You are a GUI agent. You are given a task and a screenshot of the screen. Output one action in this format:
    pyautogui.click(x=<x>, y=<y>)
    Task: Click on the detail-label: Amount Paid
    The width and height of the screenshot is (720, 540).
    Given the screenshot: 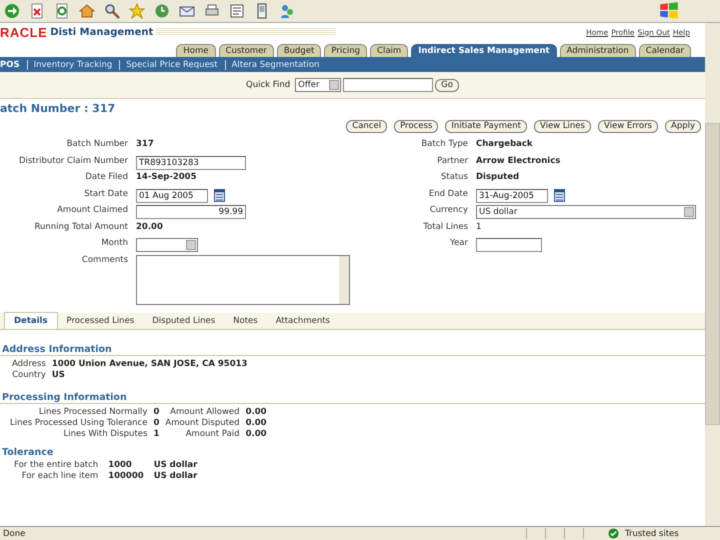 What is the action you would take?
    pyautogui.click(x=212, y=433)
    